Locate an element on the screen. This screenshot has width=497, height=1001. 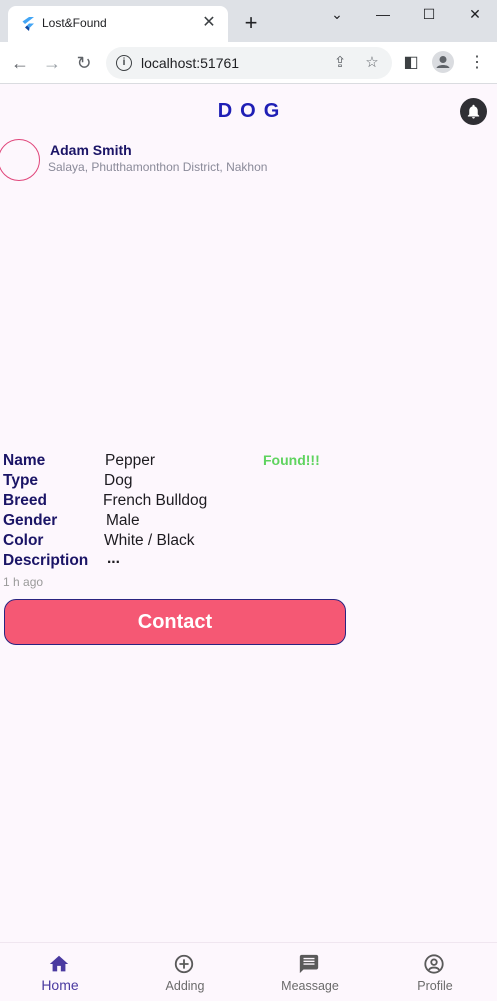
maximize-button: ☐ is located at coordinates (429, 14).